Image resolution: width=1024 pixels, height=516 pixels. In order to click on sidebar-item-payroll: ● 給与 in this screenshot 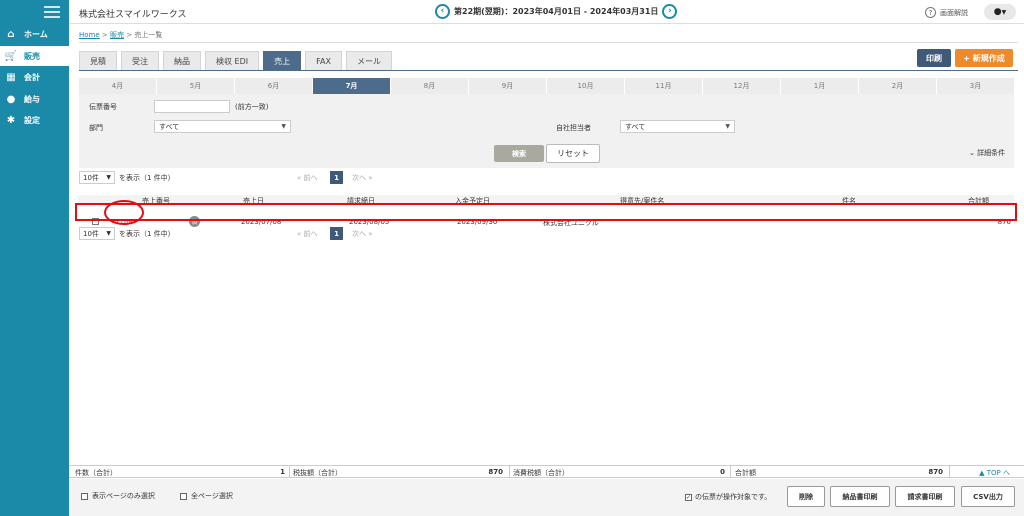, I will do `click(34, 99)`.